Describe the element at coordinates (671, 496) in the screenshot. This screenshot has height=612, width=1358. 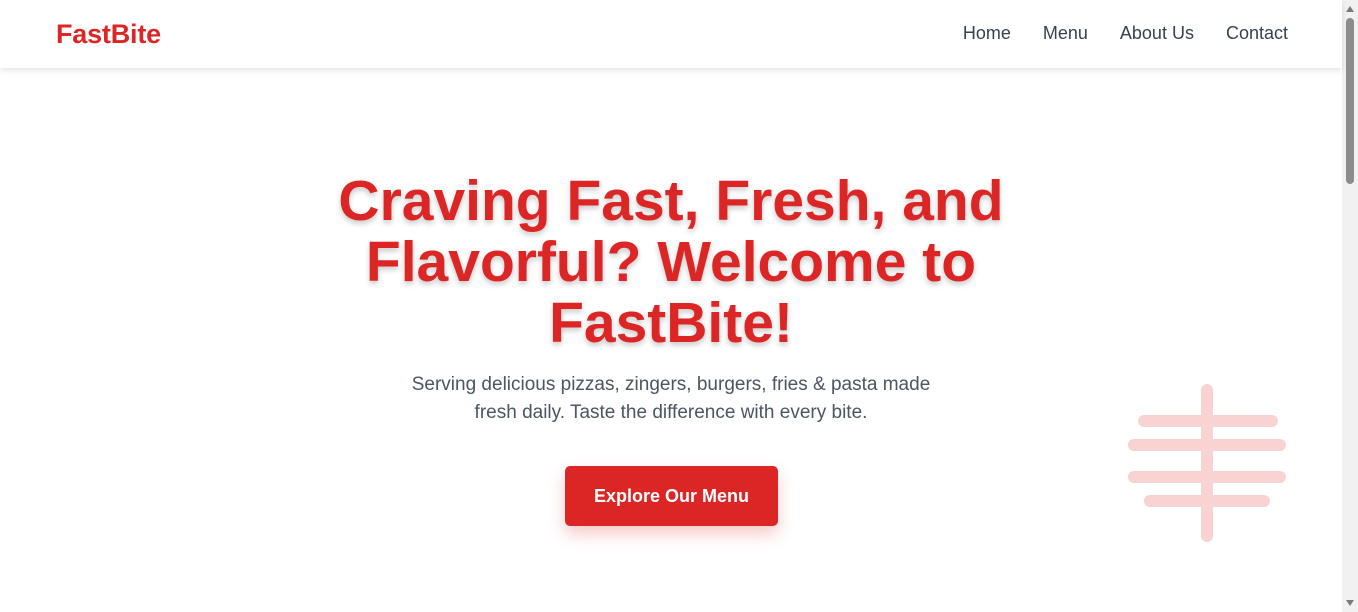
I see `explore-menu-button: Explore Our Menu` at that location.